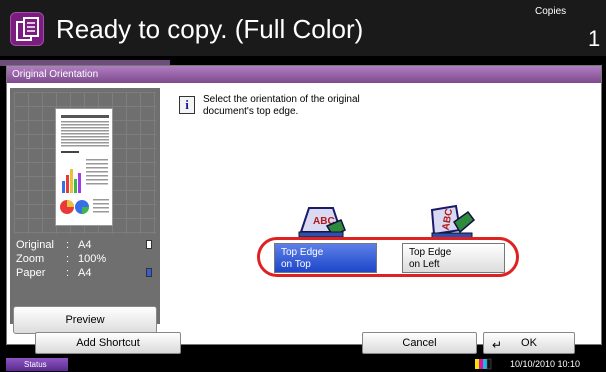 The image size is (606, 372). I want to click on paper-label: Paper, so click(31, 273).